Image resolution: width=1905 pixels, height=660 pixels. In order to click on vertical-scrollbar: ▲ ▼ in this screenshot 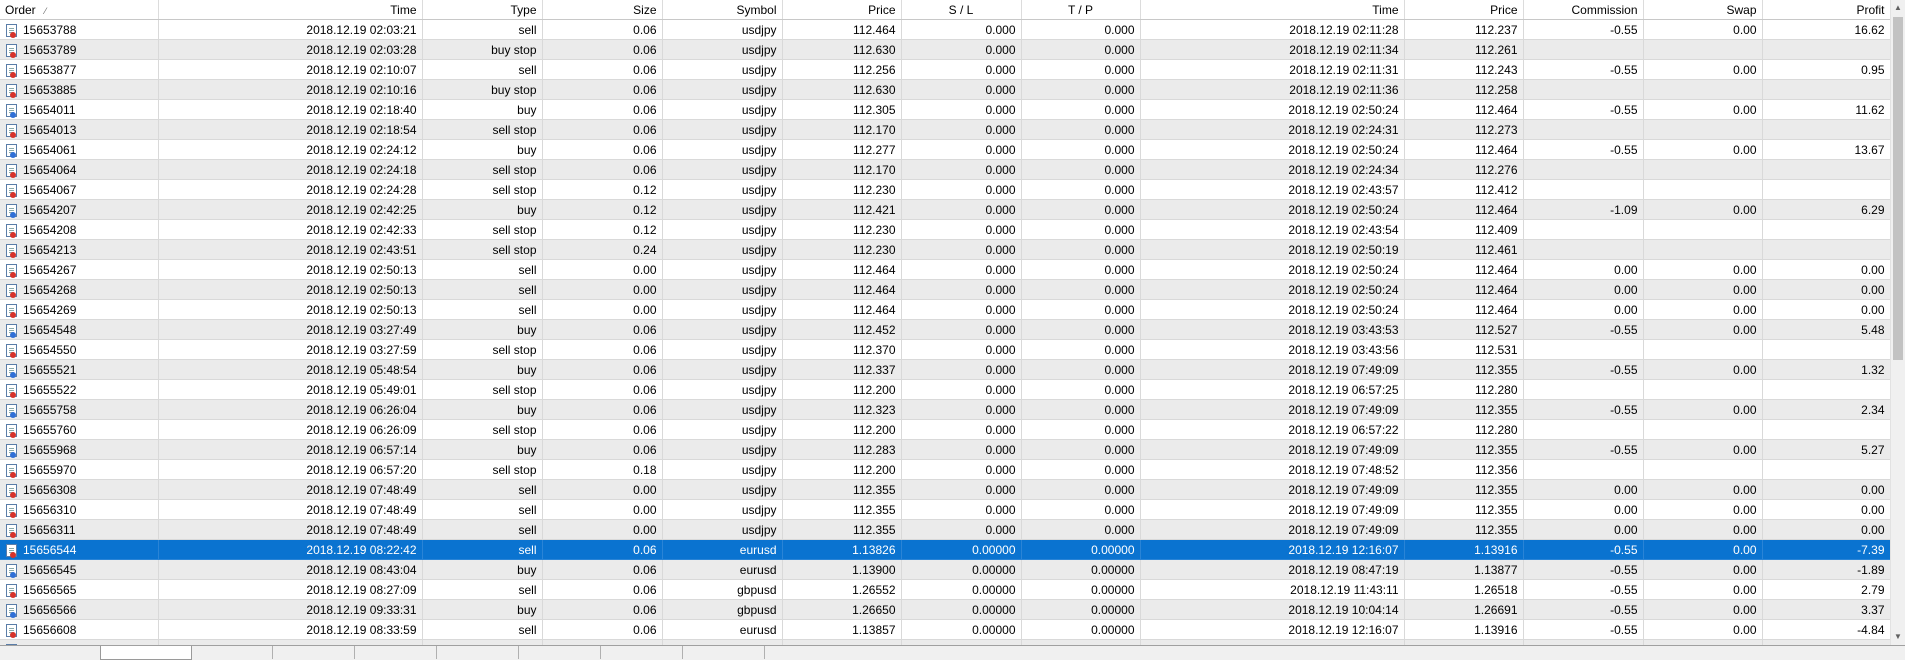, I will do `click(1897, 322)`.